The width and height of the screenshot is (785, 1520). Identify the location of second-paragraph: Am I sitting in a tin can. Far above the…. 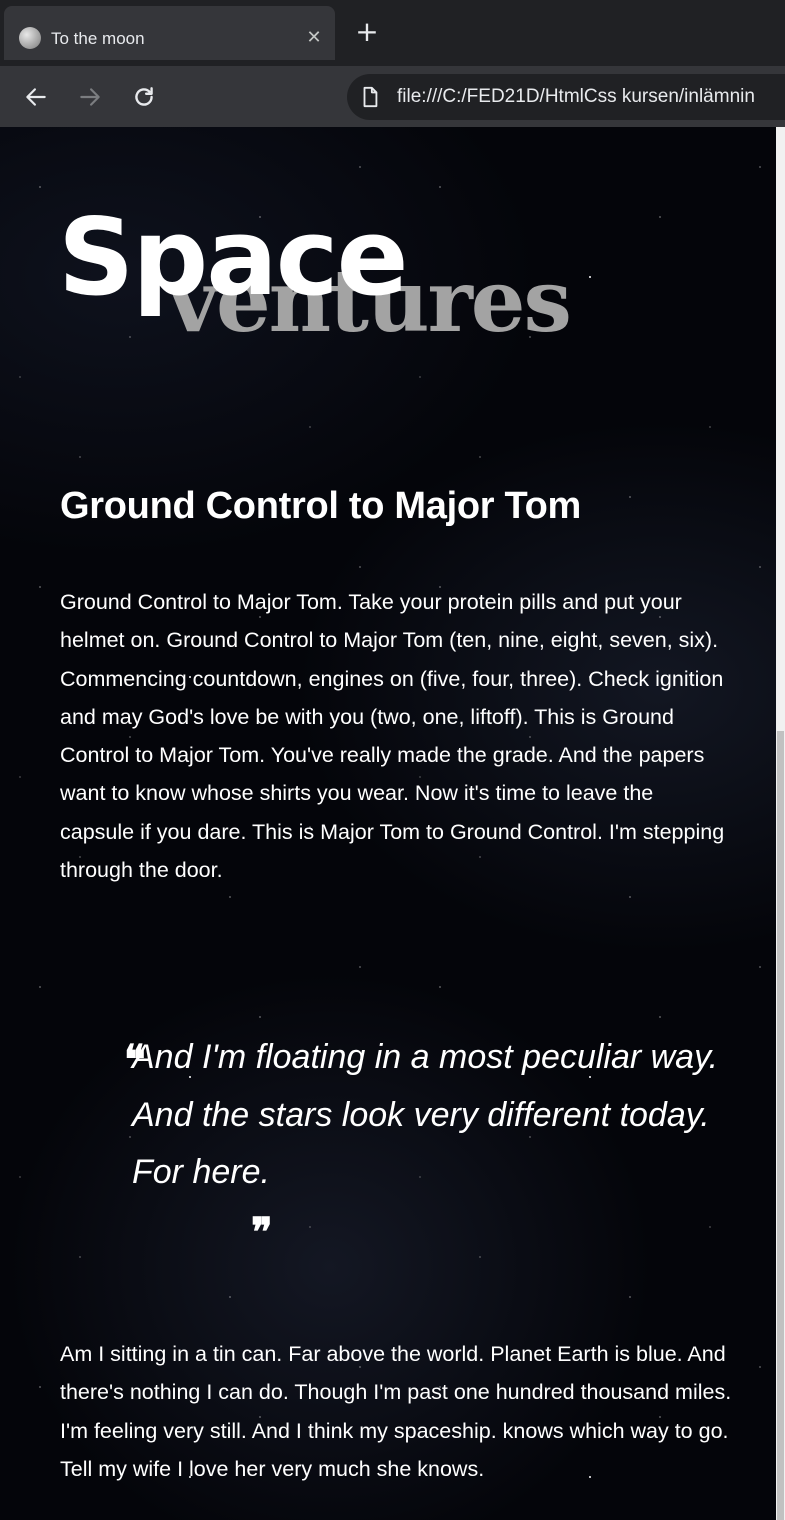
(396, 1411).